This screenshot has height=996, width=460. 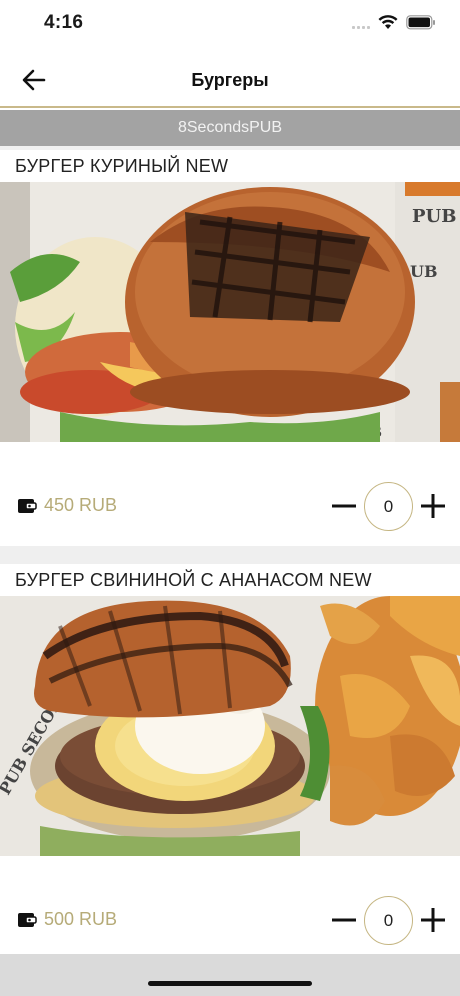 I want to click on store-name-banner: 8SecondsPUB, so click(x=230, y=128).